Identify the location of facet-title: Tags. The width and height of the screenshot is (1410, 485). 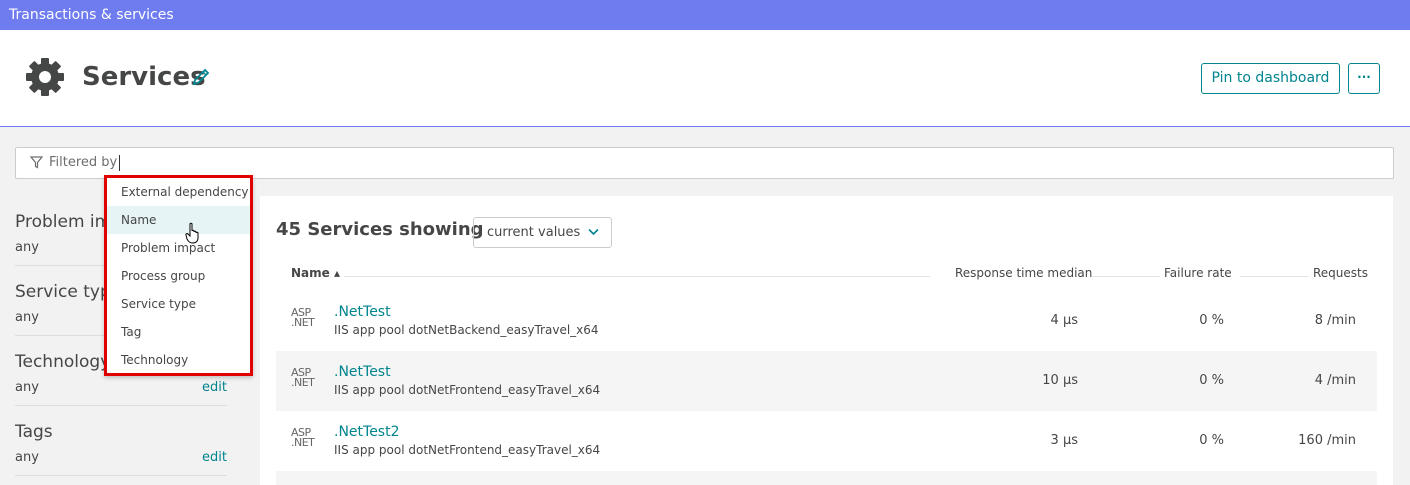
(34, 432).